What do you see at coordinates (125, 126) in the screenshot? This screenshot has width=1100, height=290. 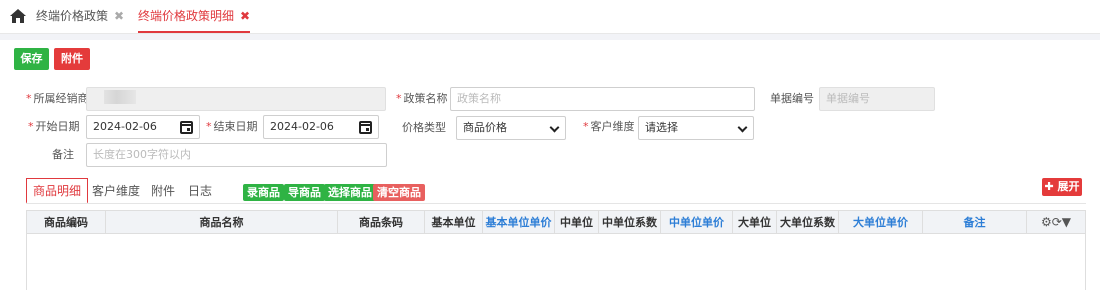 I see `start-date-value: 2024-02-06` at bounding box center [125, 126].